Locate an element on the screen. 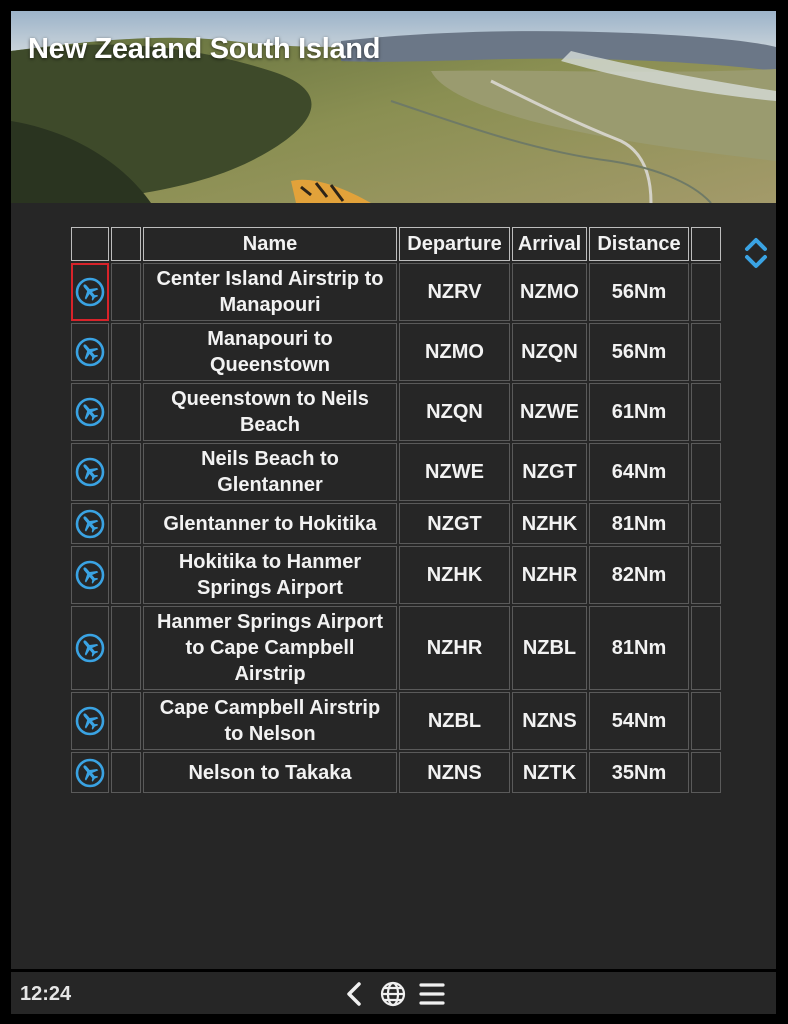  page-title: New Zealand South Island is located at coordinates (204, 49).